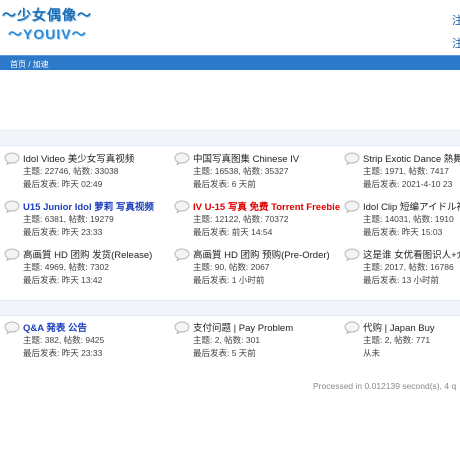 The width and height of the screenshot is (460, 460). I want to click on forum-item: 代购 | Japan Buy 主题: 2, 帖数: 771 从未, so click(400, 340).